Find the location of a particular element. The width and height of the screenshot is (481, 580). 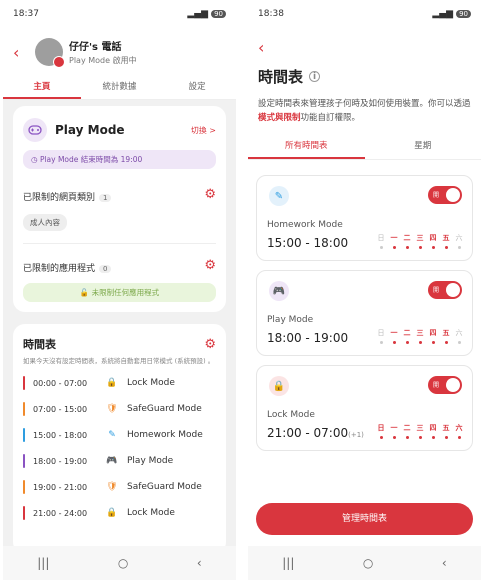

mode-time: 18:00 - 19:00 is located at coordinates (308, 338).